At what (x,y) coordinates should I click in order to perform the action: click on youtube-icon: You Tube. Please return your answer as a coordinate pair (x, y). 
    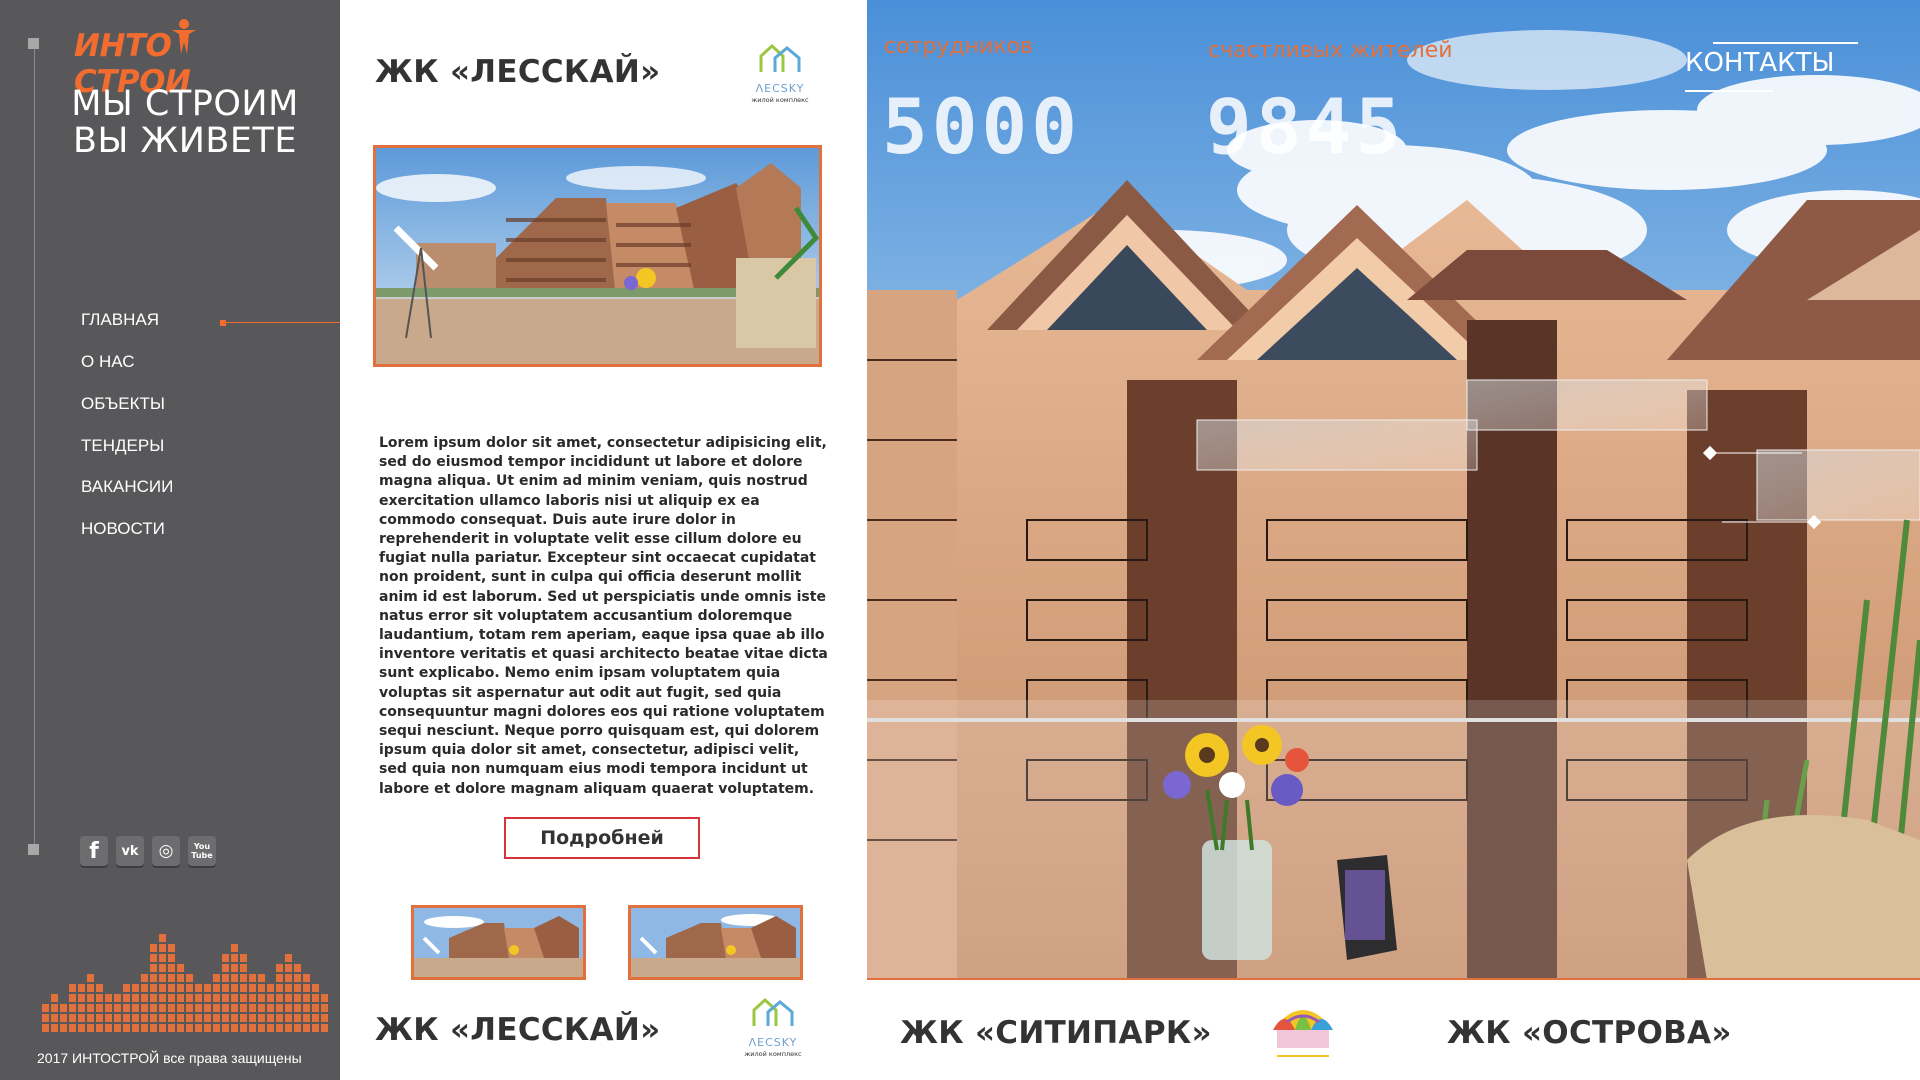
    Looking at the image, I should click on (202, 851).